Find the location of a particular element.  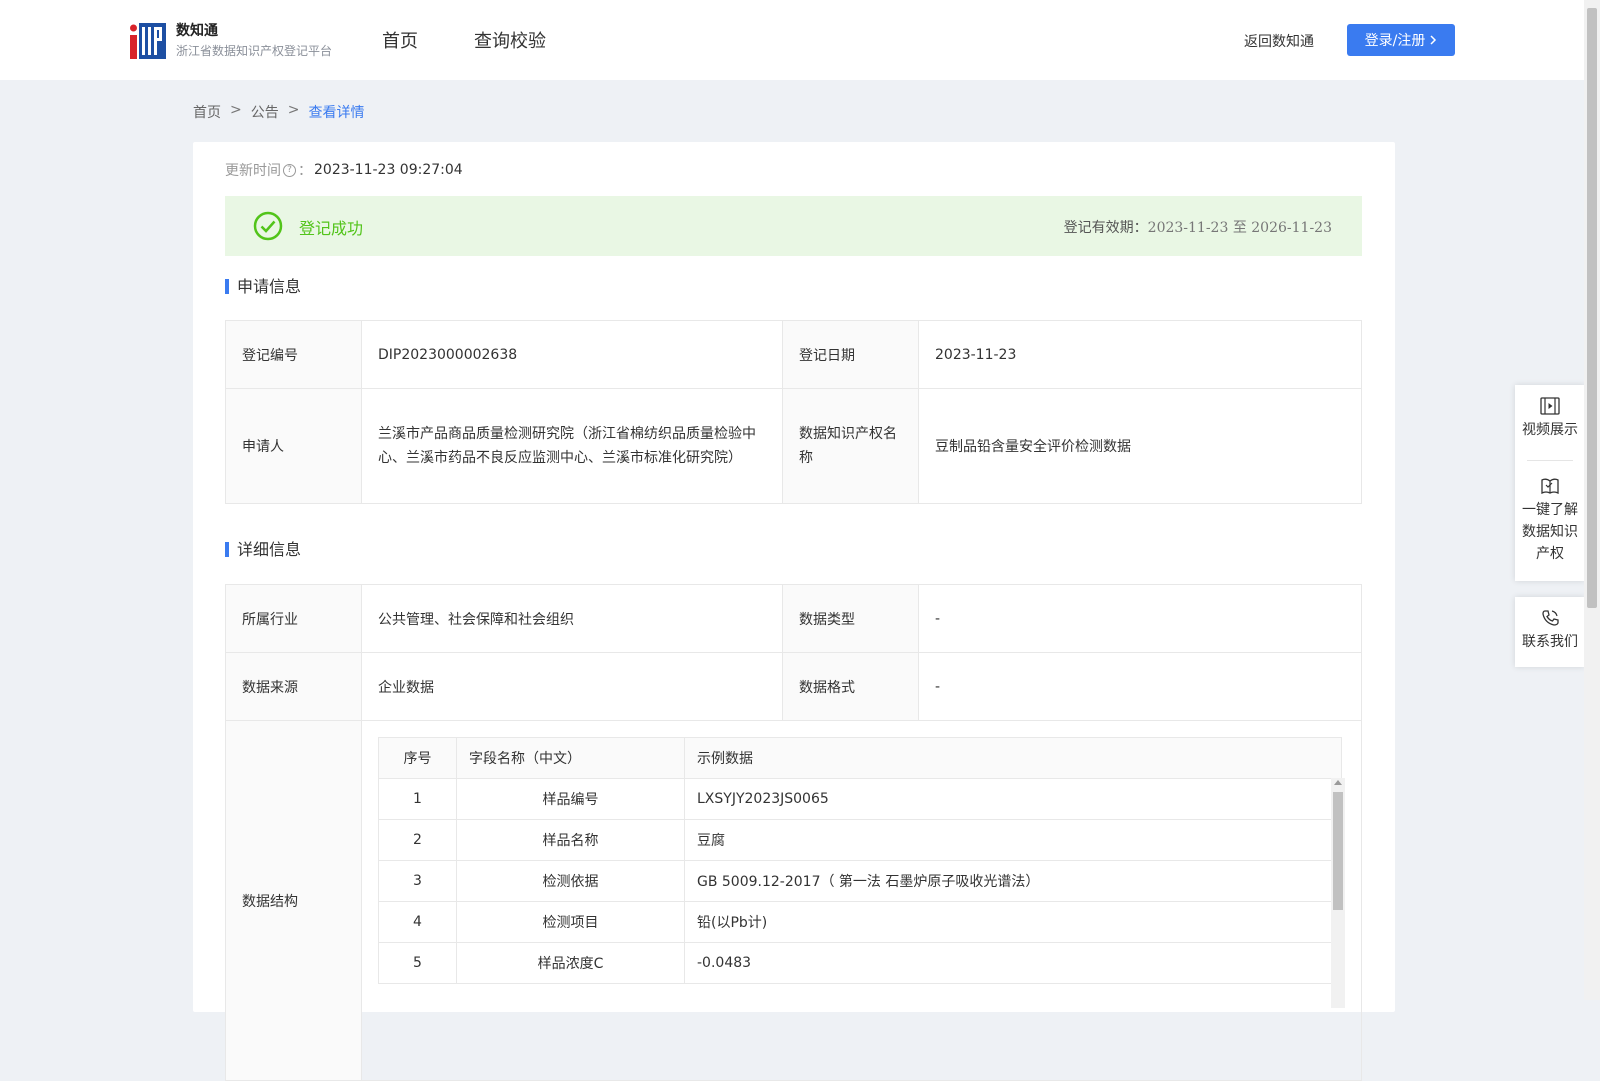

applicant-label: 申请人 is located at coordinates (293, 446).